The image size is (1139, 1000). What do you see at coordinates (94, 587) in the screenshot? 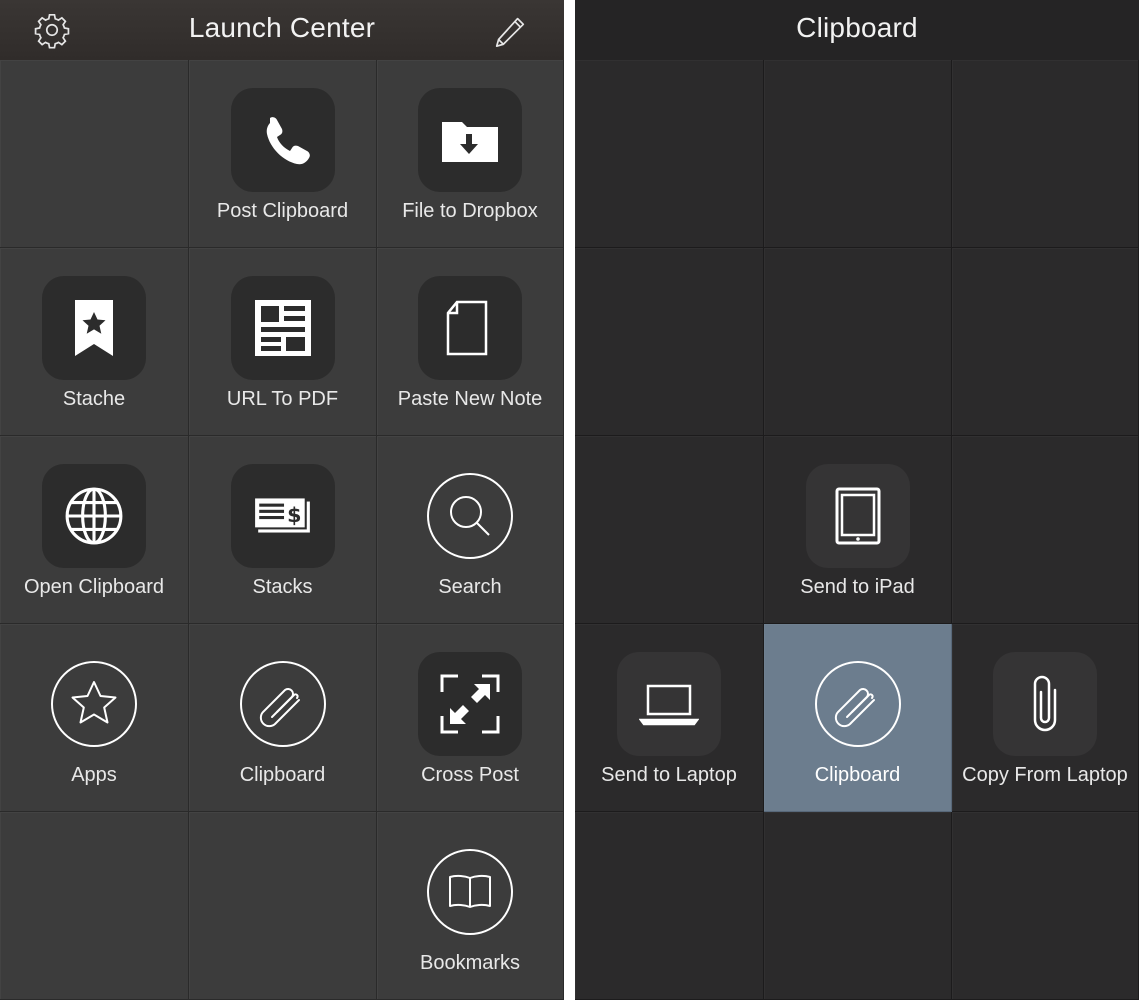
I see `action-label: Open Clipboard` at bounding box center [94, 587].